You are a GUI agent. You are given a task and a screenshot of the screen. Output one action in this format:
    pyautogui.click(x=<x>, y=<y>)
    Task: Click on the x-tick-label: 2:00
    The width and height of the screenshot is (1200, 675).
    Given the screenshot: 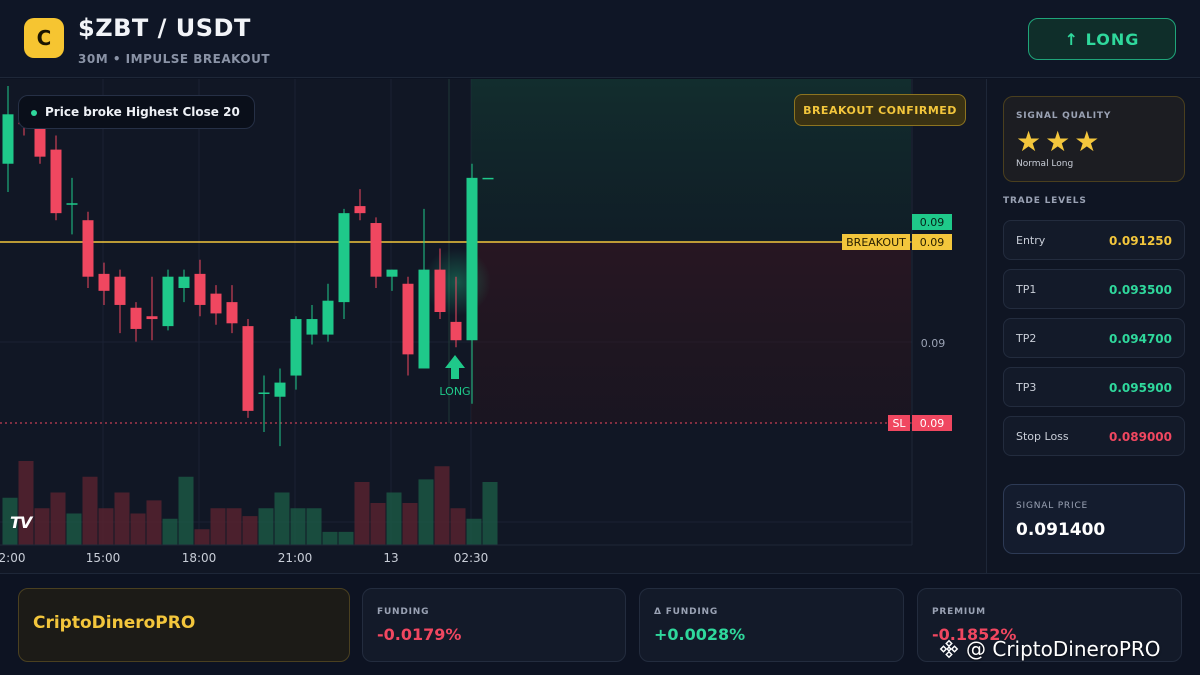 What is the action you would take?
    pyautogui.click(x=12, y=558)
    